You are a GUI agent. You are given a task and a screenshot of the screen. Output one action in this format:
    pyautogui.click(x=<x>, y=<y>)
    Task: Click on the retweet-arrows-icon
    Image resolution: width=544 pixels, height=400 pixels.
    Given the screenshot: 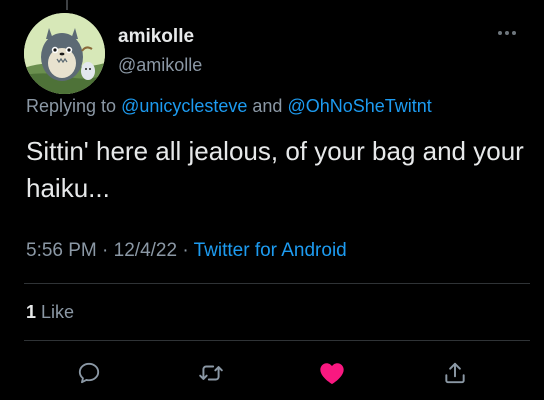 What is the action you would take?
    pyautogui.click(x=211, y=373)
    